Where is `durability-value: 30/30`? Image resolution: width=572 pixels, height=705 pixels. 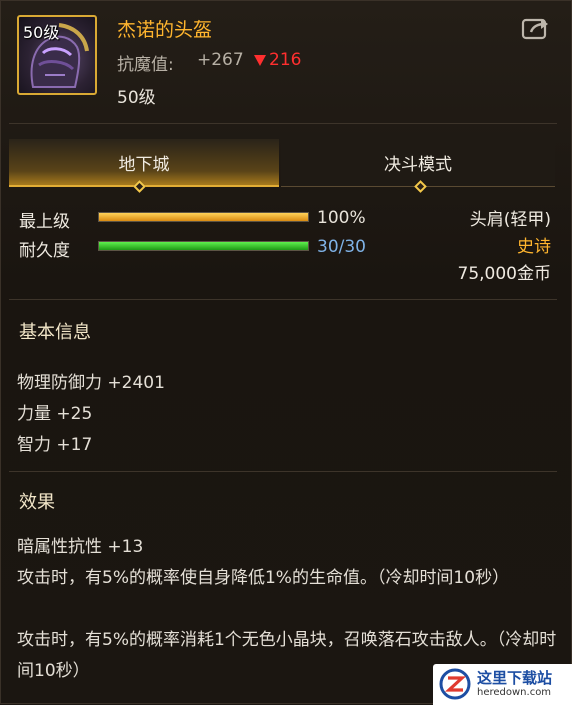
durability-value: 30/30 is located at coordinates (341, 247).